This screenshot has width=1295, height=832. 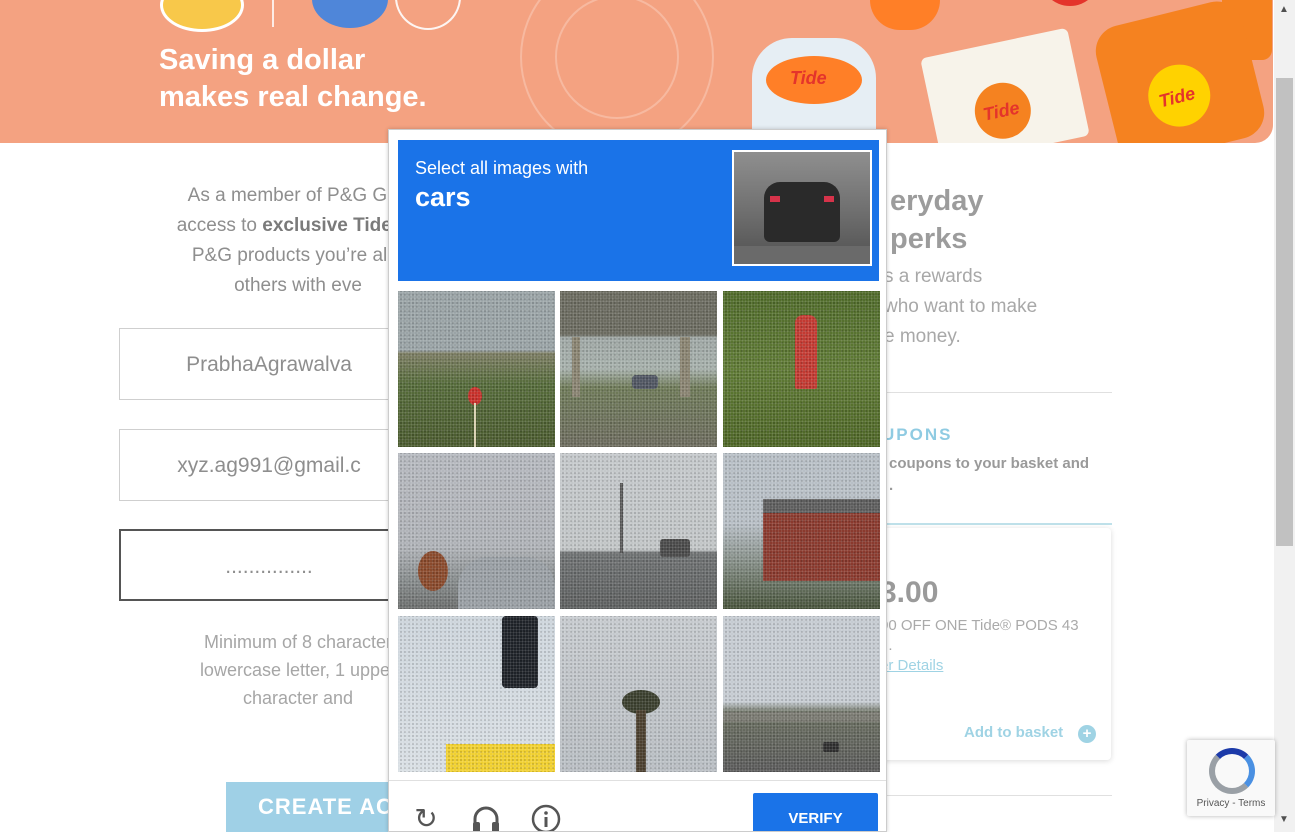 I want to click on email-field: xyz.ag991@gmail.c, so click(x=269, y=465).